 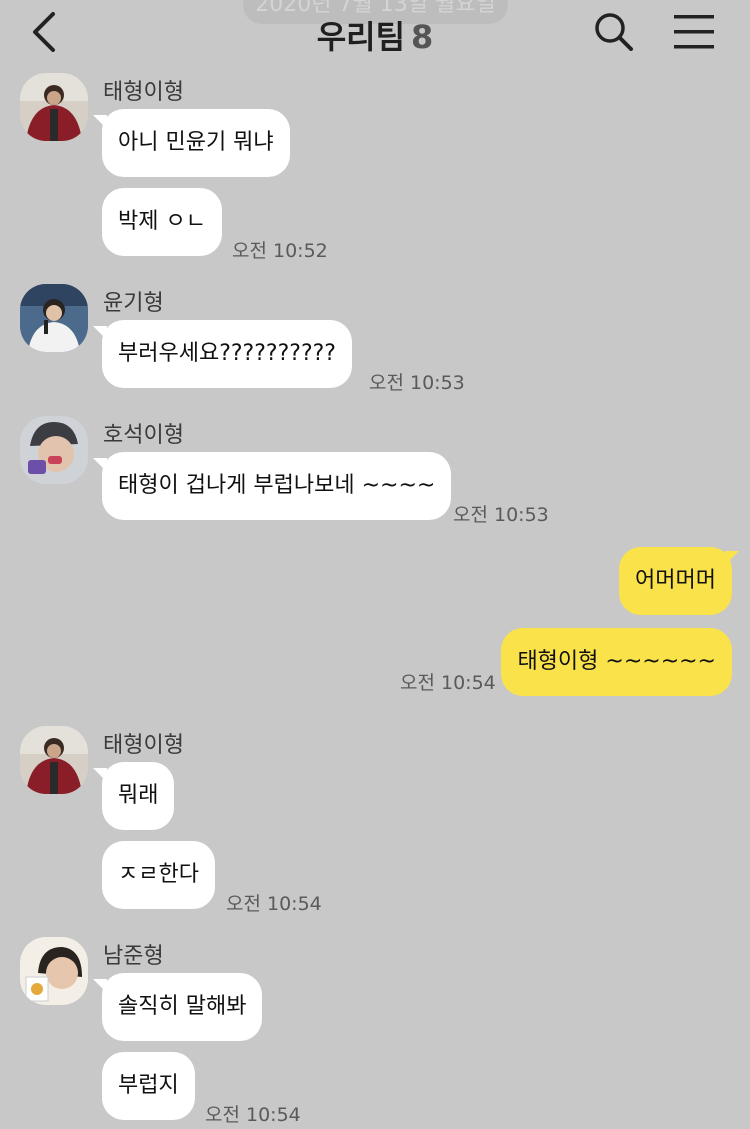 I want to click on chat-header: 2020년 7월 13일 월요일 우리팀 8, so click(x=375, y=32).